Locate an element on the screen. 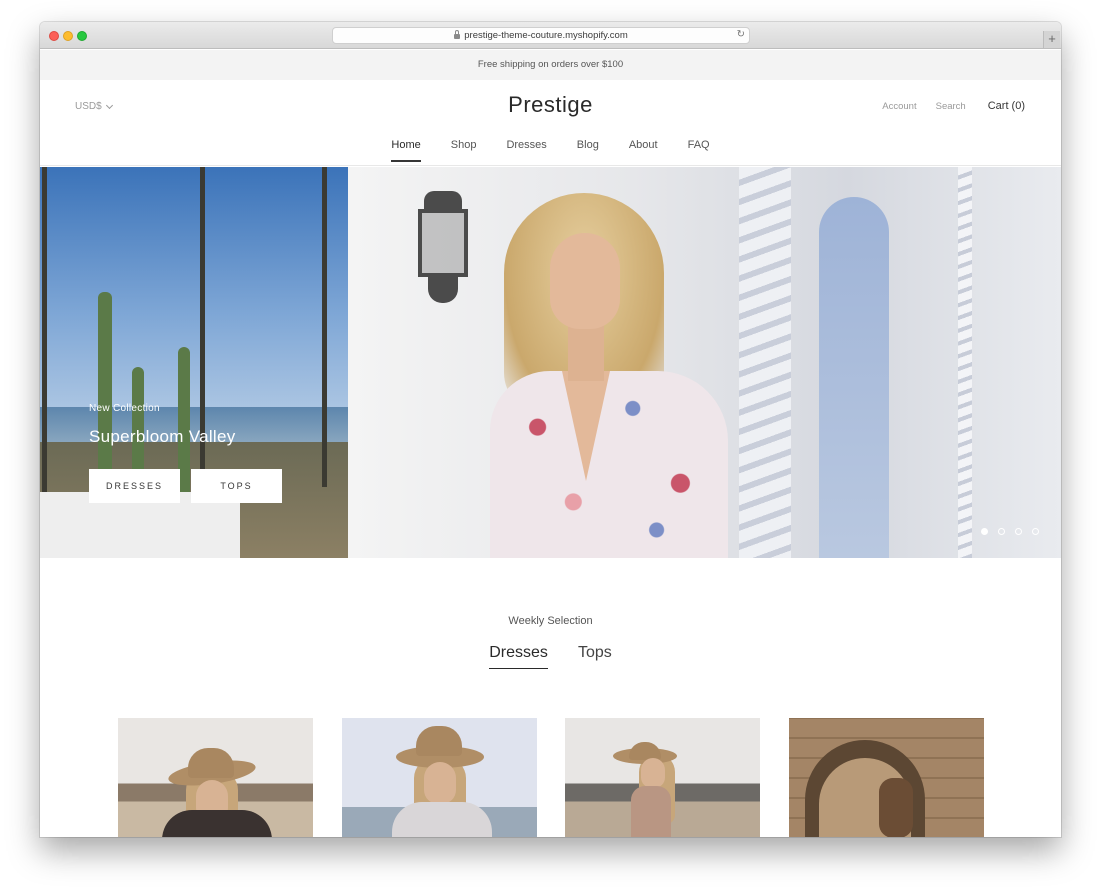 The height and width of the screenshot is (894, 1100). search-link: Search is located at coordinates (951, 106).